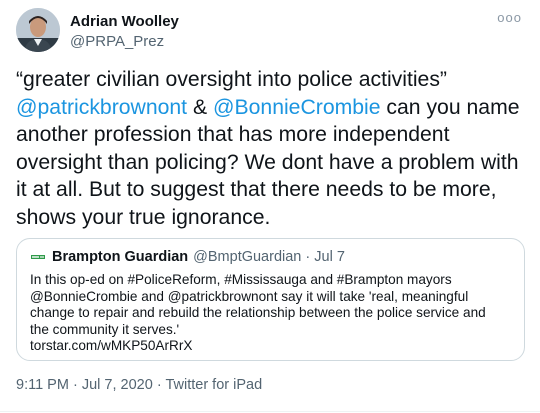 The image size is (540, 413). Describe the element at coordinates (273, 346) in the screenshot. I see `quoted-link: torstar.com/wMKP50ArRrX` at that location.